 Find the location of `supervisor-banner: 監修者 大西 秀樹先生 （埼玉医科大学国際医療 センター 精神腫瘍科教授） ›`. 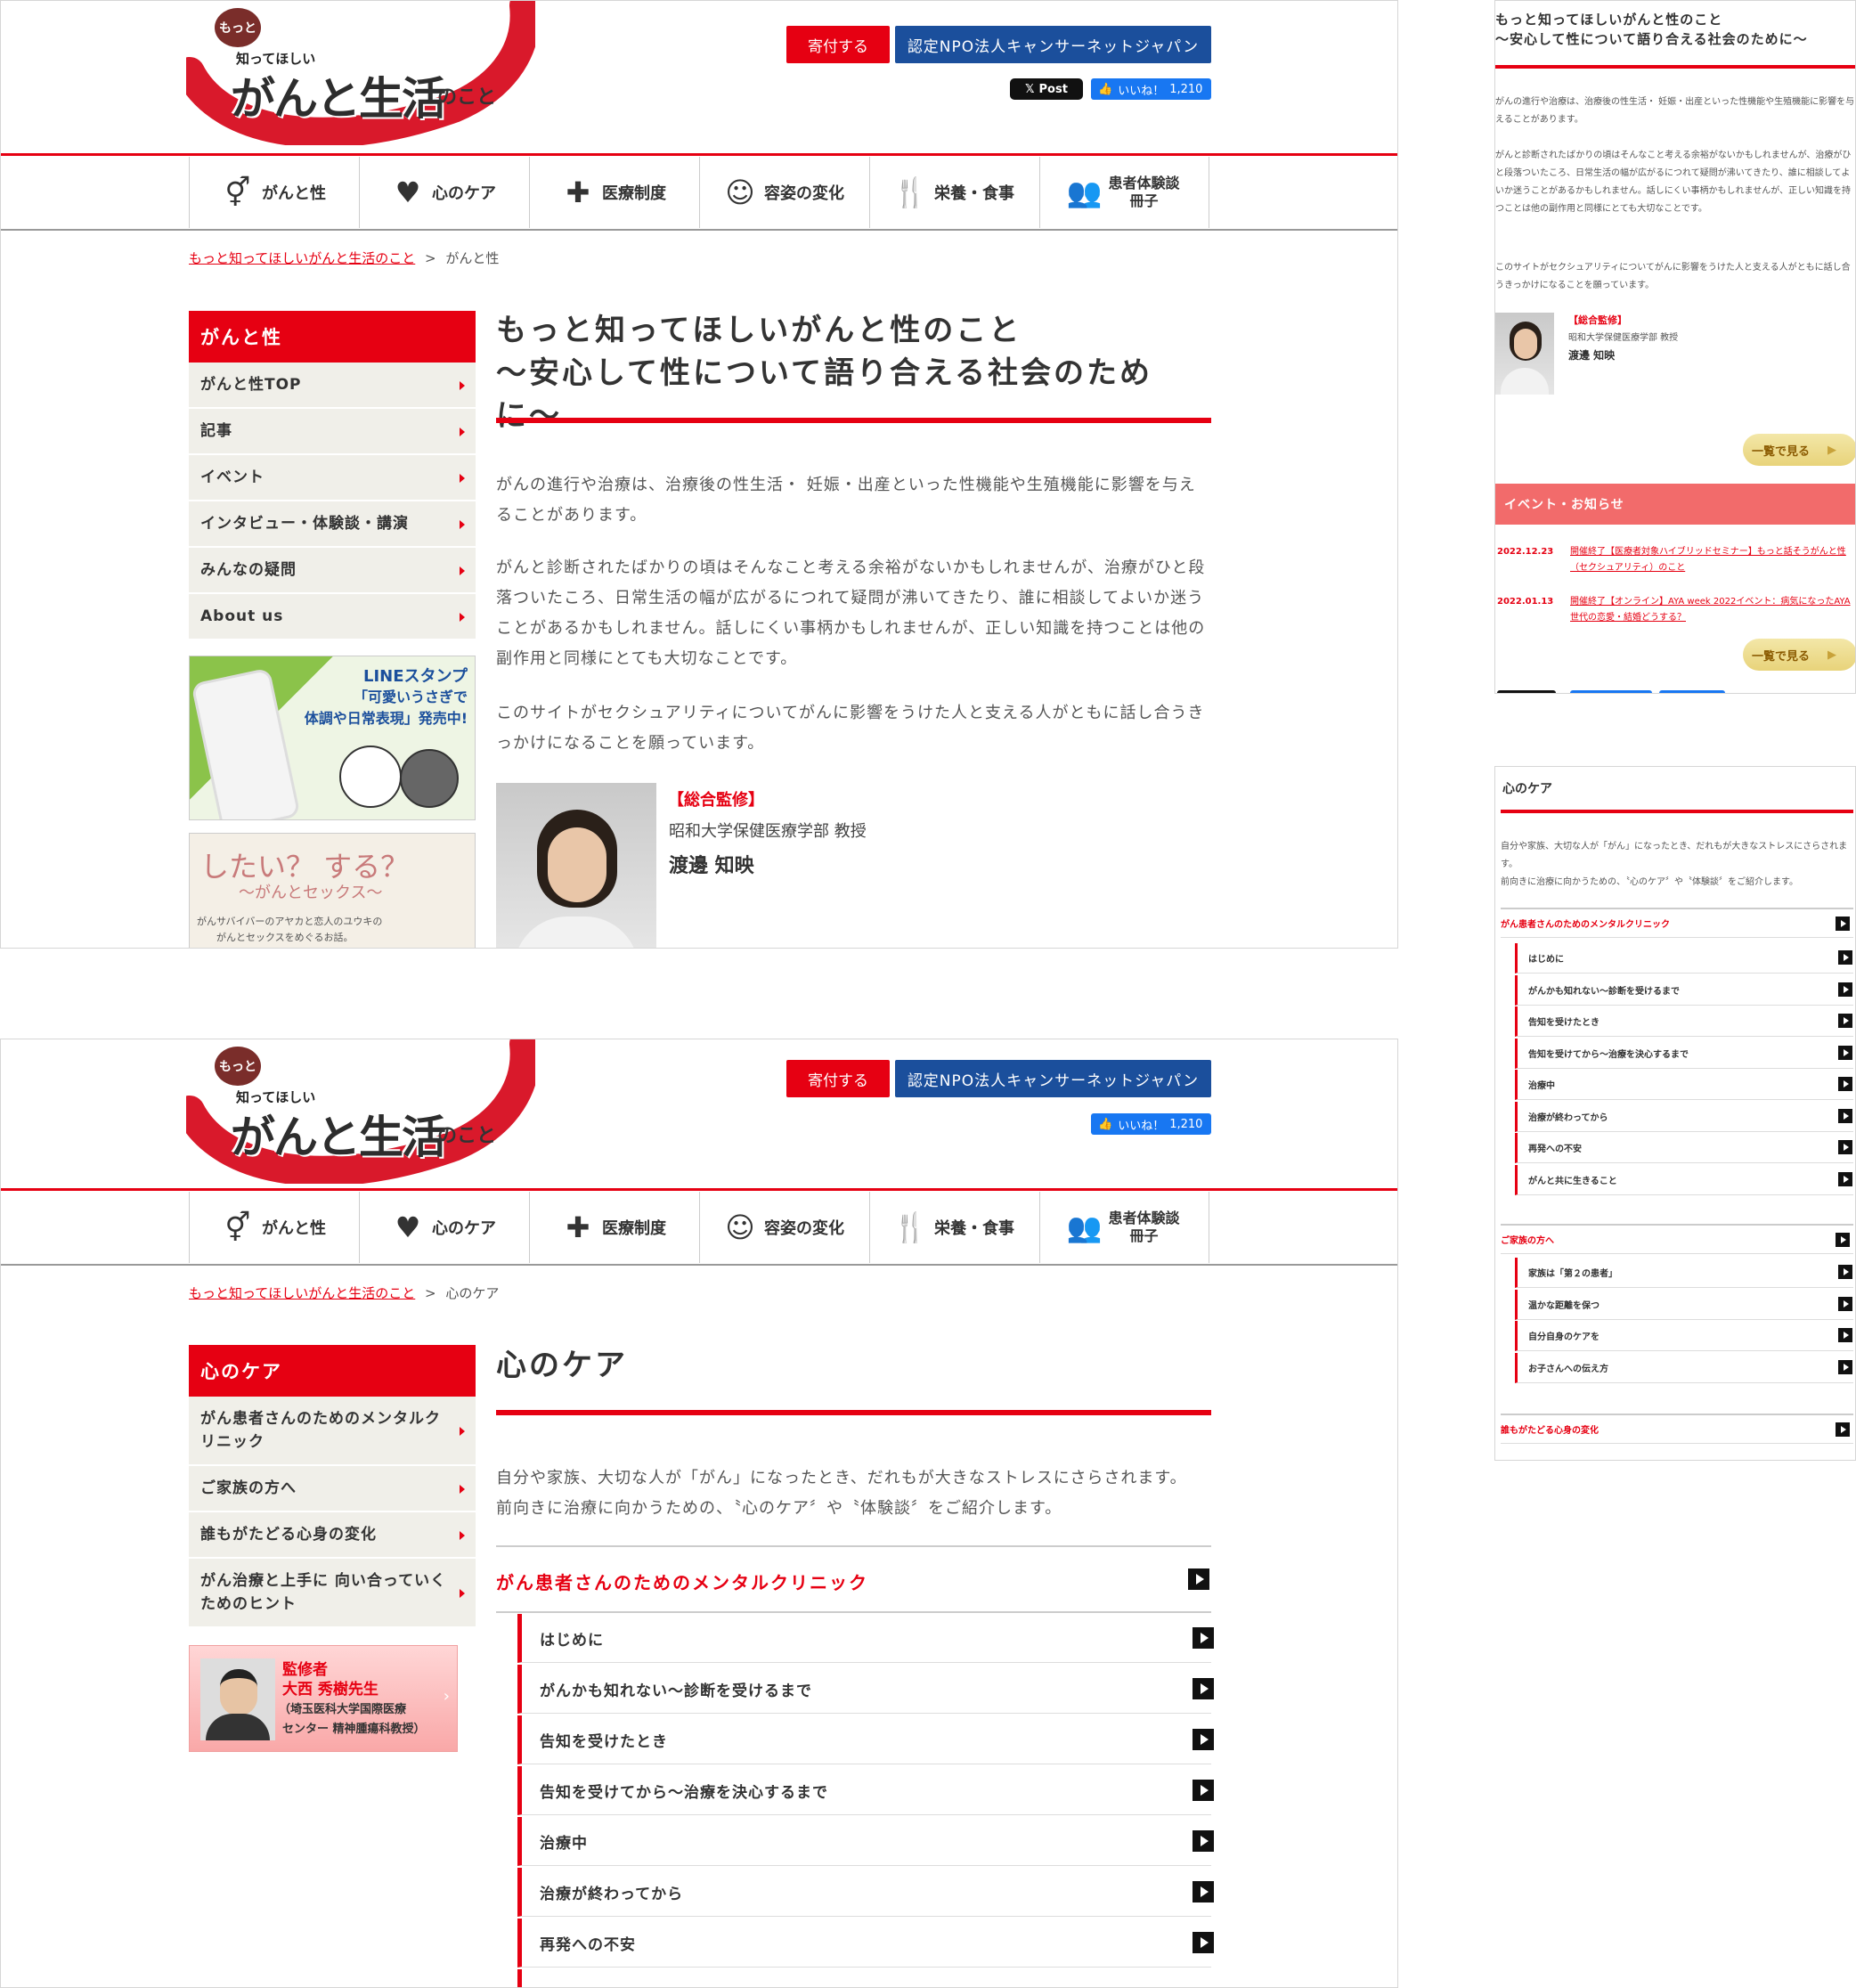

supervisor-banner: 監修者 大西 秀樹先生 （埼玉医科大学国際医療 センター 精神腫瘍科教授） › is located at coordinates (323, 1698).